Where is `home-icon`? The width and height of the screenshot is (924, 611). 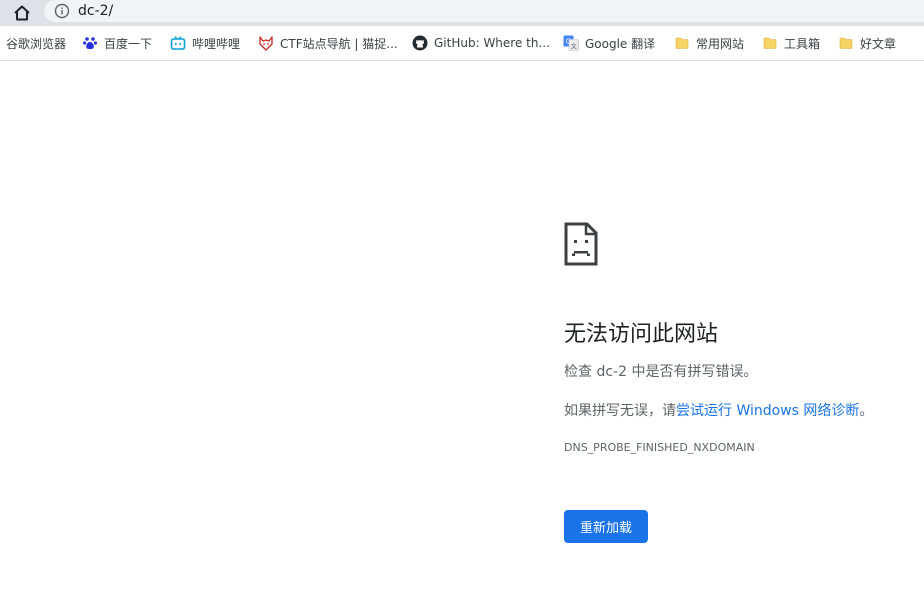 home-icon is located at coordinates (22, 13).